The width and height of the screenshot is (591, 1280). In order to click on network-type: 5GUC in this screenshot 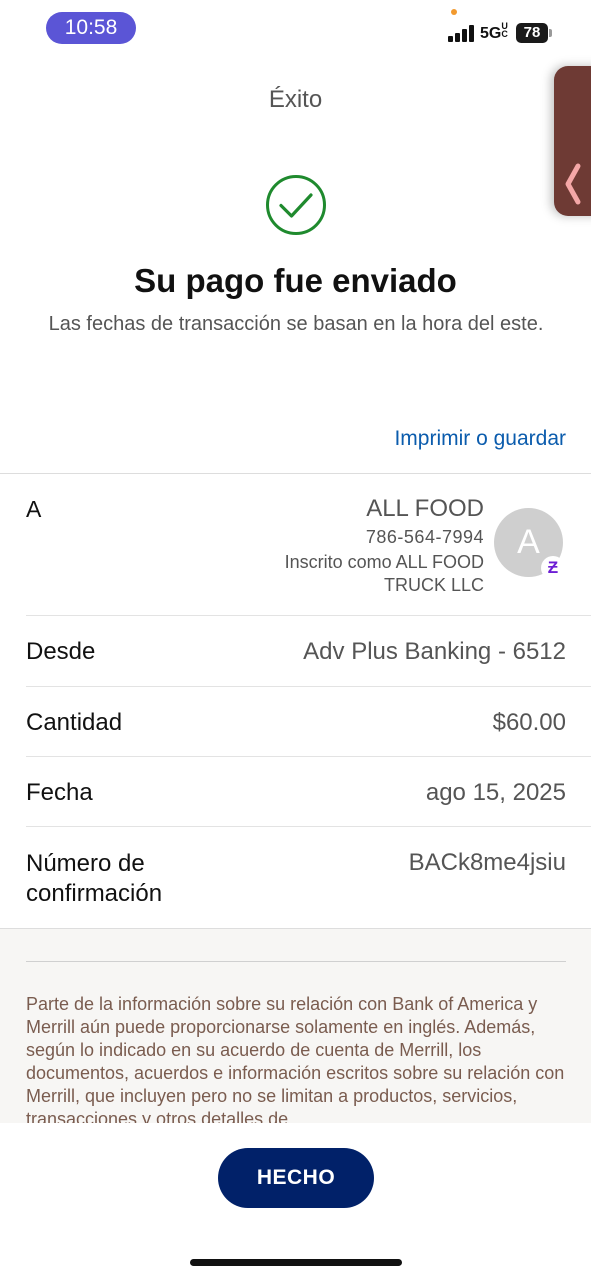, I will do `click(494, 32)`.